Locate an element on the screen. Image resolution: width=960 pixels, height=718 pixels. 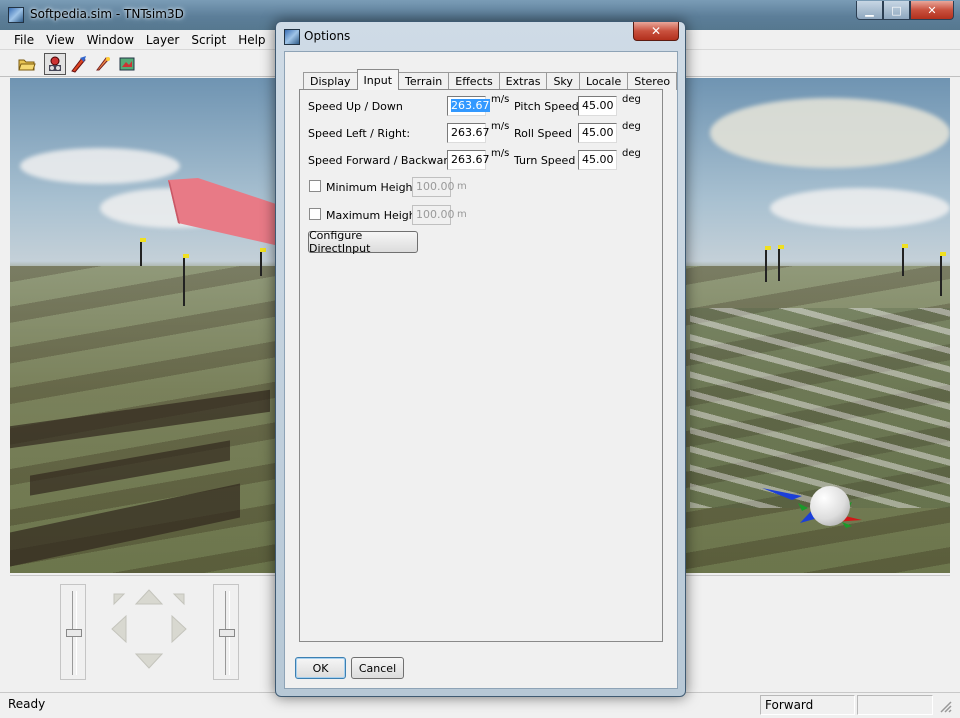
3d-object-box is located at coordinates (228, 213).